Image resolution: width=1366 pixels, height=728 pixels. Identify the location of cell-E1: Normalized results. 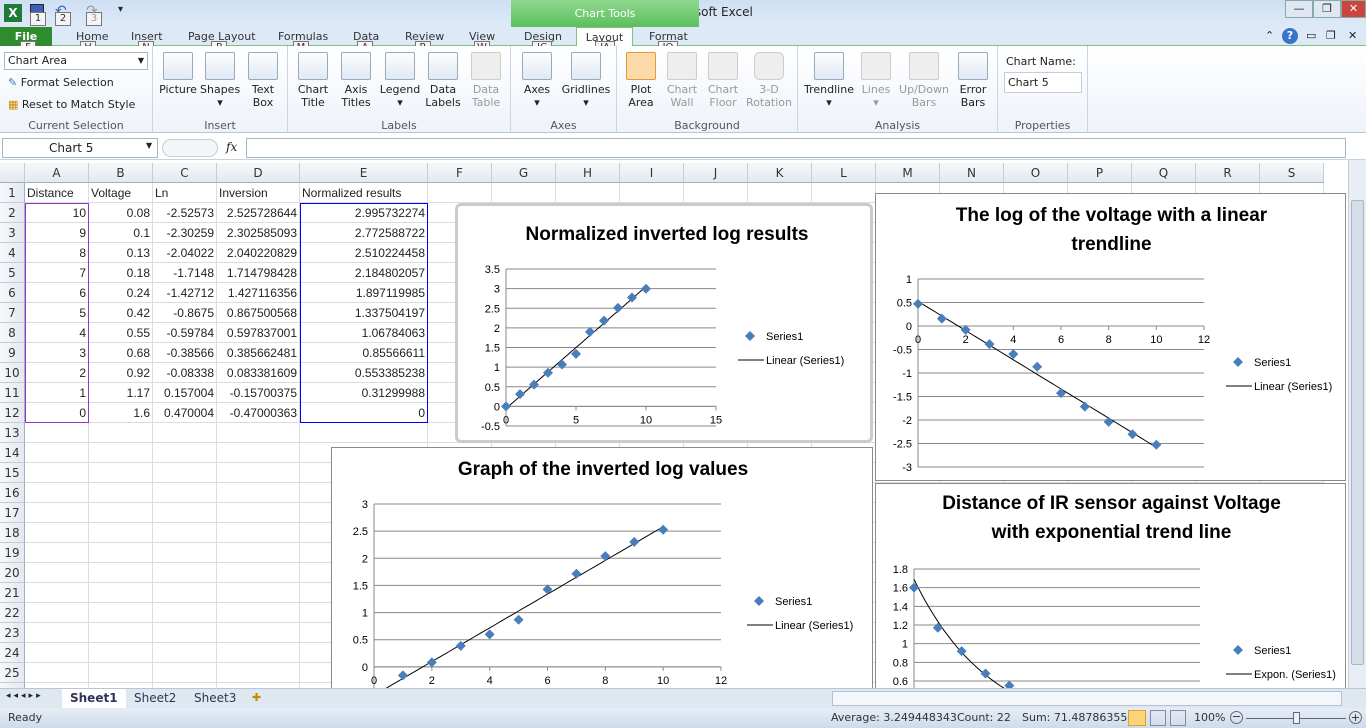
(364, 193).